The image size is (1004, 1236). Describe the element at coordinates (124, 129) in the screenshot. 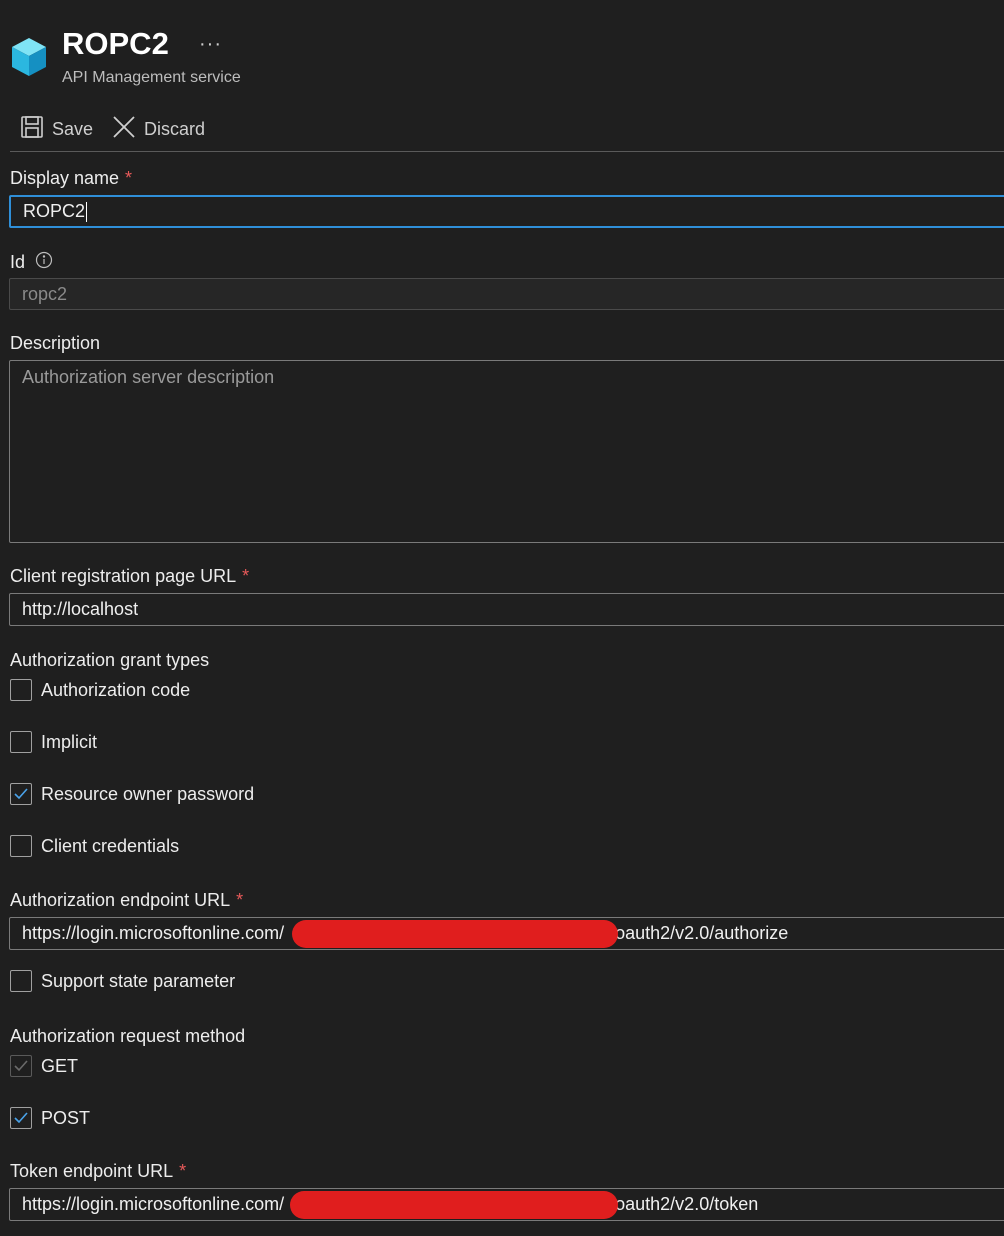

I see `close-icon` at that location.